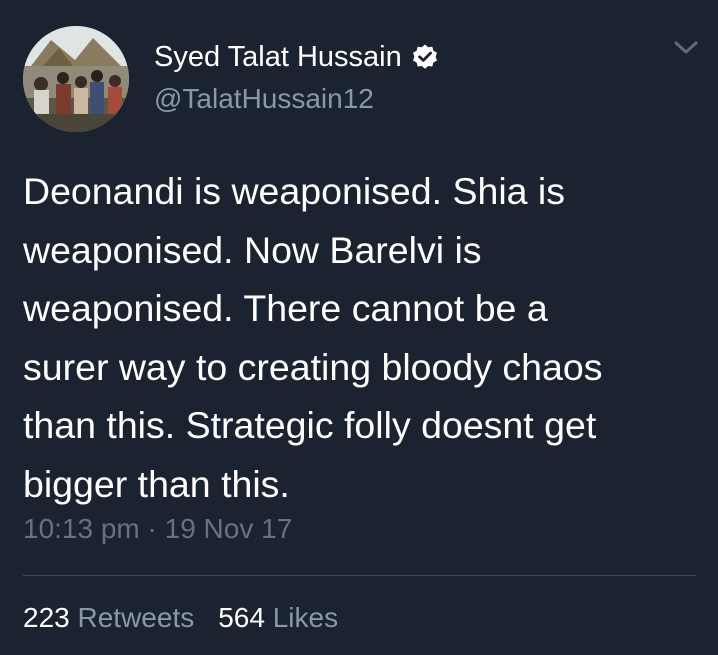 The height and width of the screenshot is (655, 718). I want to click on tweet-text-line: than this. Strategic folly doesnt get, so click(310, 425).